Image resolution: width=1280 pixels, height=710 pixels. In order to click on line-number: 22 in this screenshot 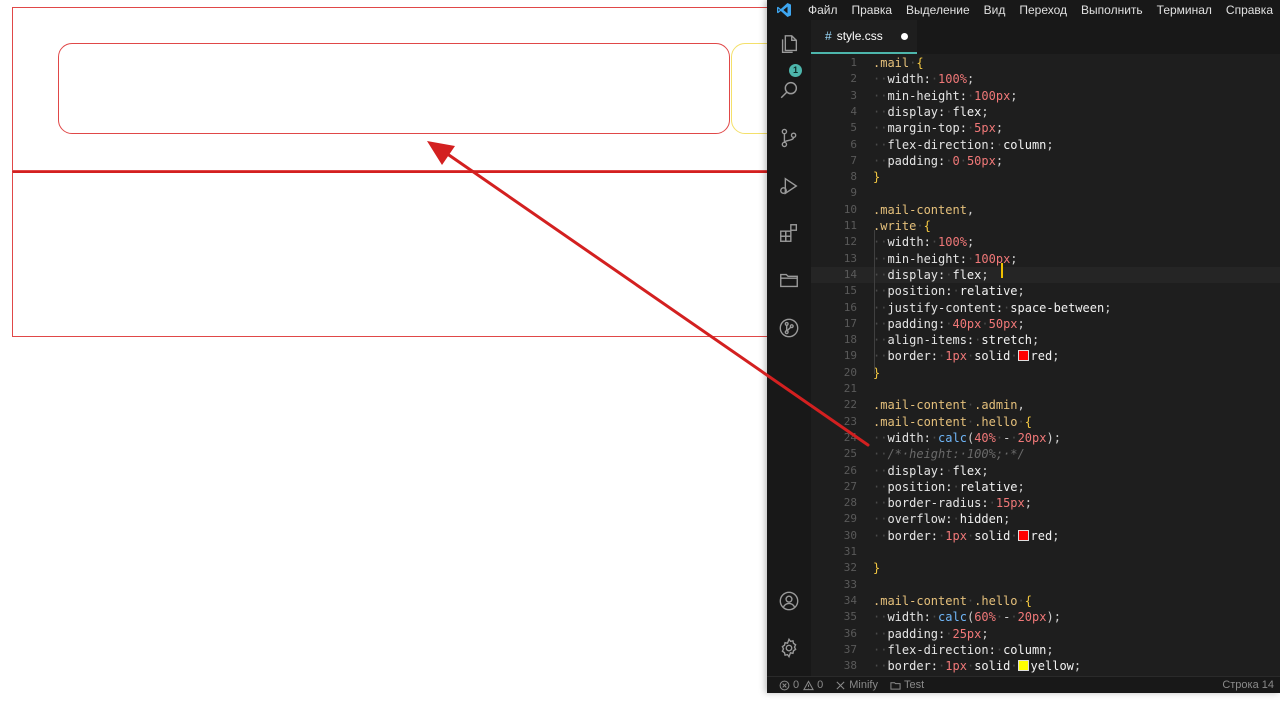, I will do `click(850, 405)`.